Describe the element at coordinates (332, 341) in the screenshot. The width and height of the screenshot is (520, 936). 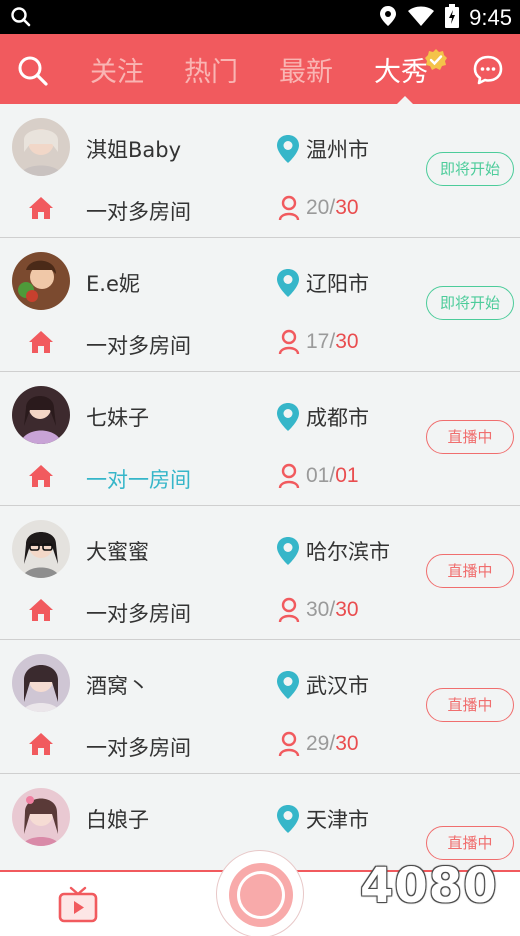
I see `viewer-count: 17/30` at that location.